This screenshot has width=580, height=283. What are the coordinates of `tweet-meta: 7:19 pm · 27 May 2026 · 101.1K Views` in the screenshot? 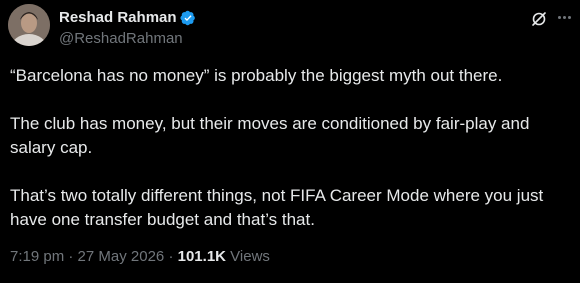 It's located at (140, 257).